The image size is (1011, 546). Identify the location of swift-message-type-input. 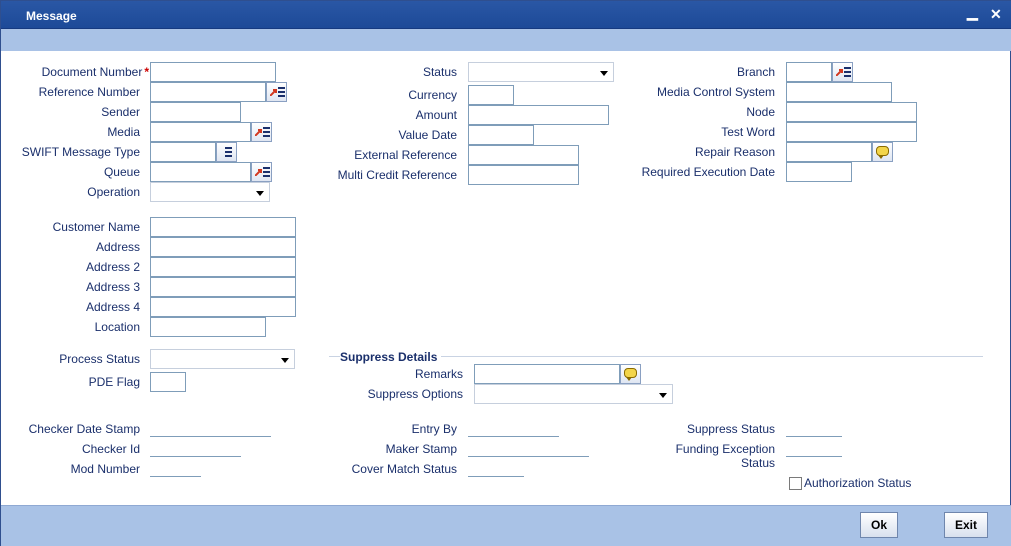
(183, 152).